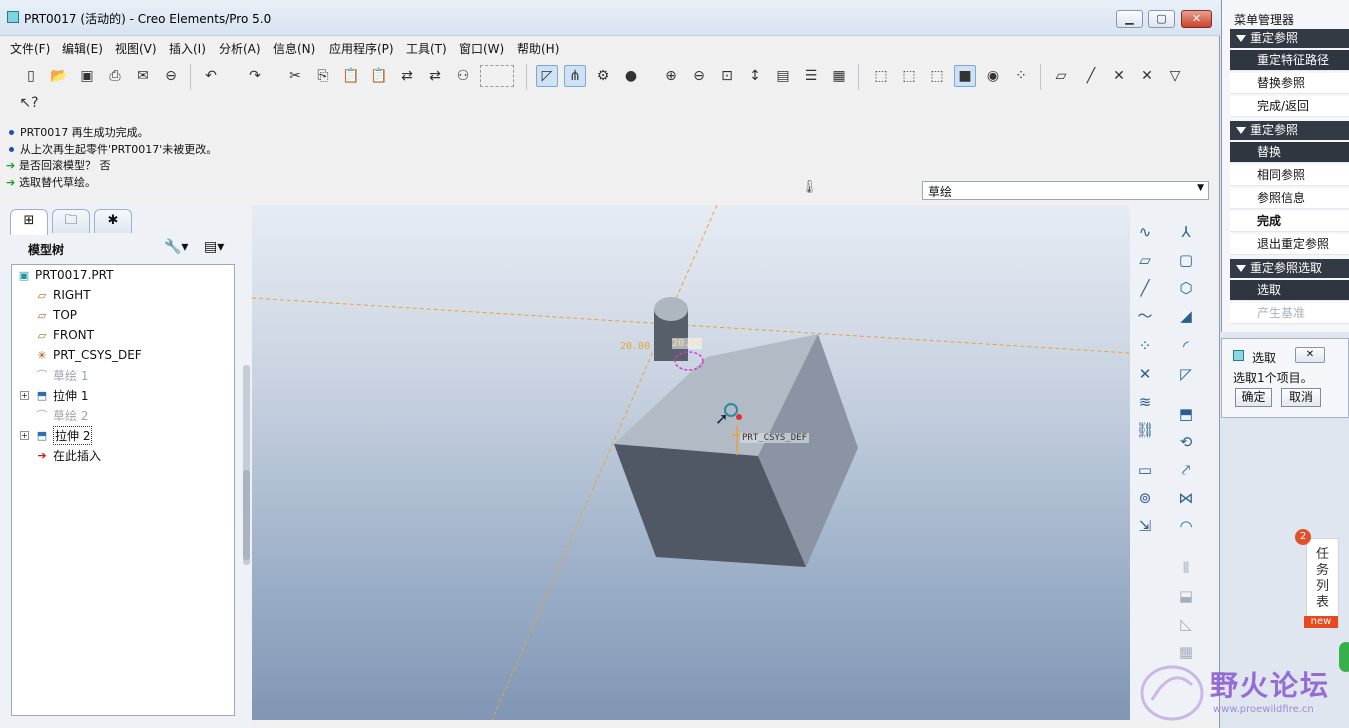 Image resolution: width=1349 pixels, height=728 pixels. I want to click on tab-favorites: ✱, so click(113, 221).